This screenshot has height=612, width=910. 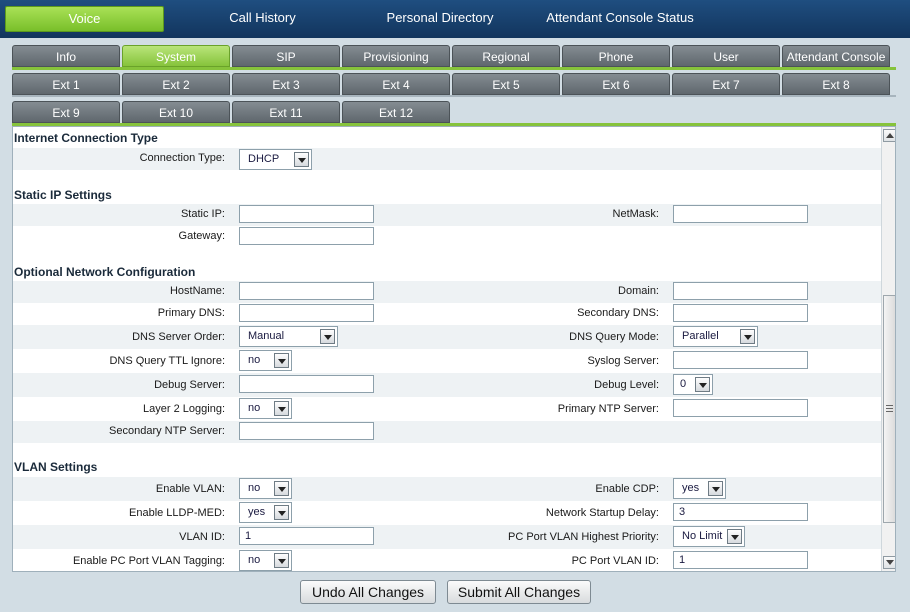 I want to click on vlan-id-input: 1, so click(x=306, y=536).